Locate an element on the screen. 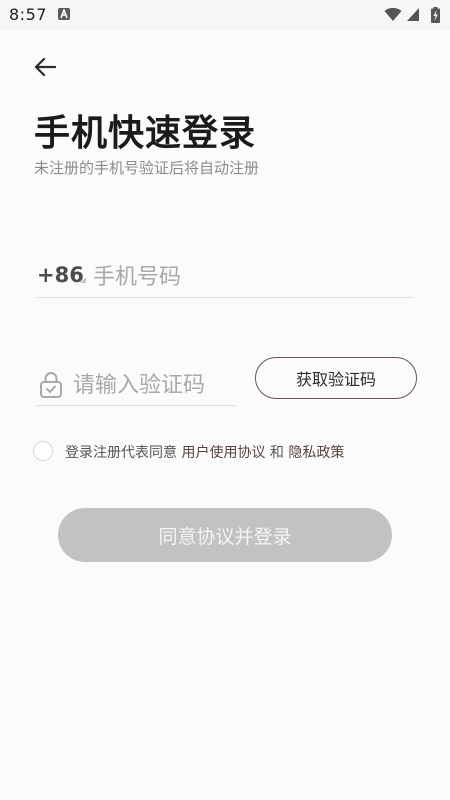 The image size is (450, 800). user-agreement-link: 用户使用协议 is located at coordinates (223, 453).